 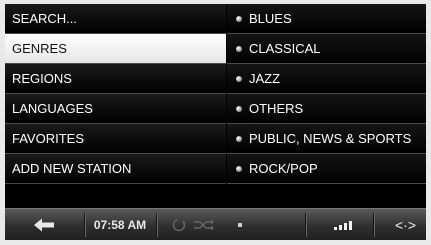 What do you see at coordinates (42, 78) in the screenshot?
I see `menu-item-label: REGIONS` at bounding box center [42, 78].